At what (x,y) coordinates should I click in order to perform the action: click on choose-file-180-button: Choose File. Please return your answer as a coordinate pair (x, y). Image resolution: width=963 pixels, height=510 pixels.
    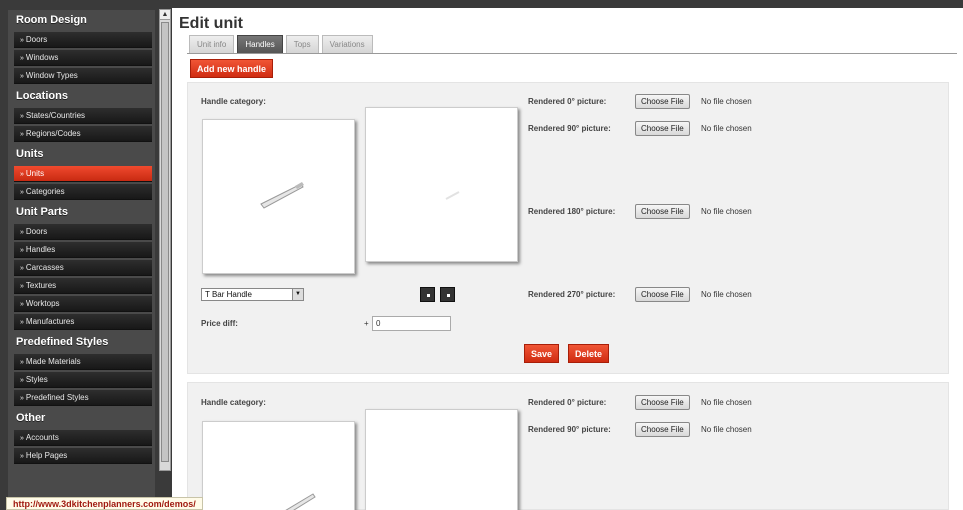
    Looking at the image, I should click on (662, 211).